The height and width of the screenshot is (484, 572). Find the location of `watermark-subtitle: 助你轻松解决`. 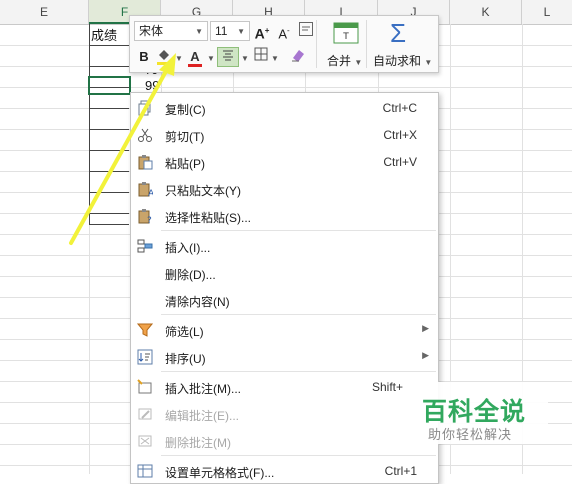

watermark-subtitle: 助你轻松解决 is located at coordinates (470, 435).